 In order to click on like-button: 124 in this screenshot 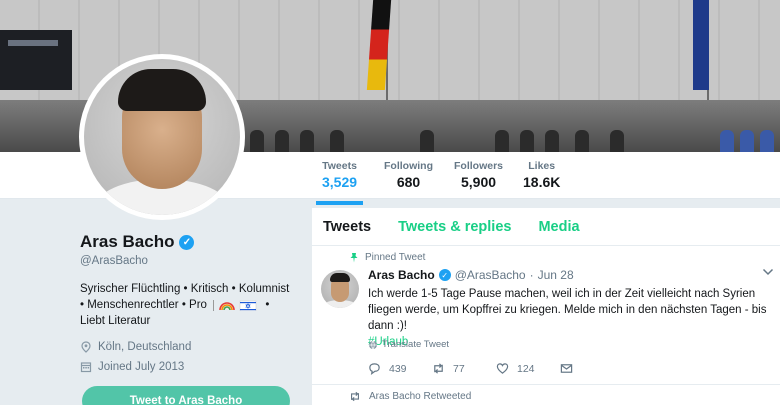, I will do `click(528, 368)`.